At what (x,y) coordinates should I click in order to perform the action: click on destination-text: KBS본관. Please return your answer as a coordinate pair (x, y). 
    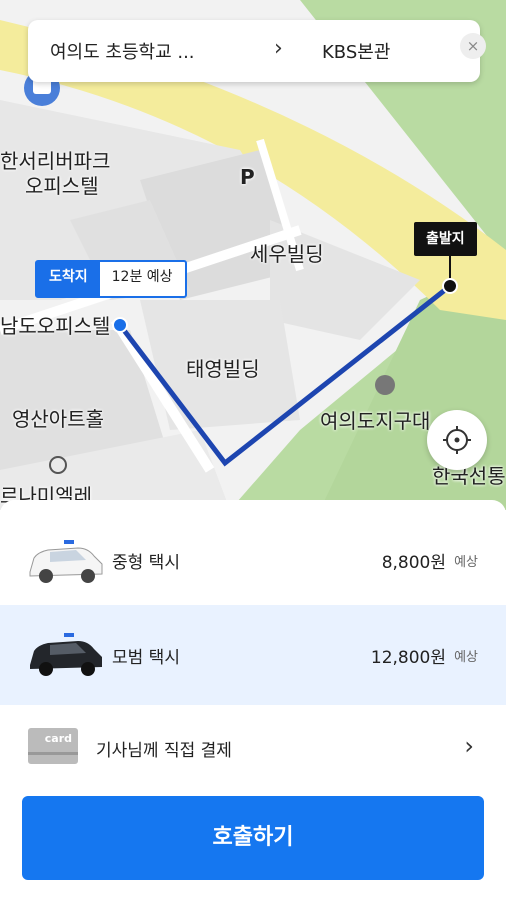
    Looking at the image, I should click on (356, 51).